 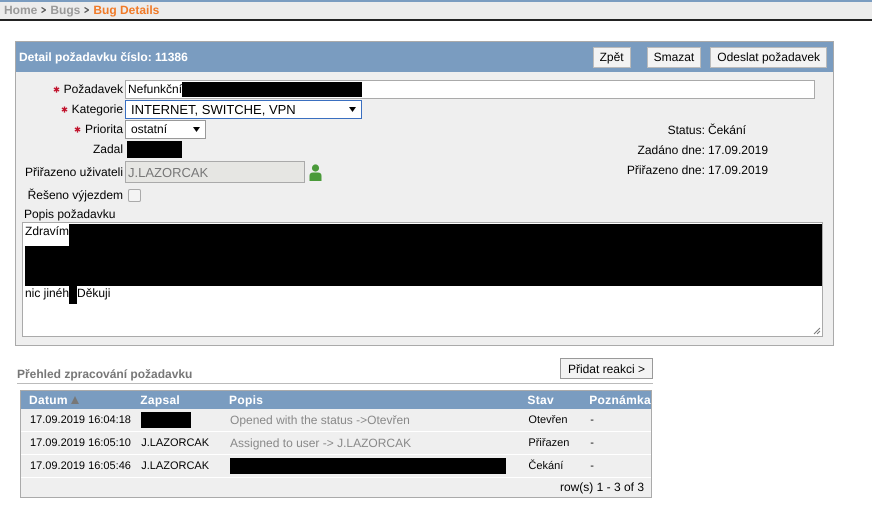 I want to click on description-text: Děkuji, so click(x=93, y=293).